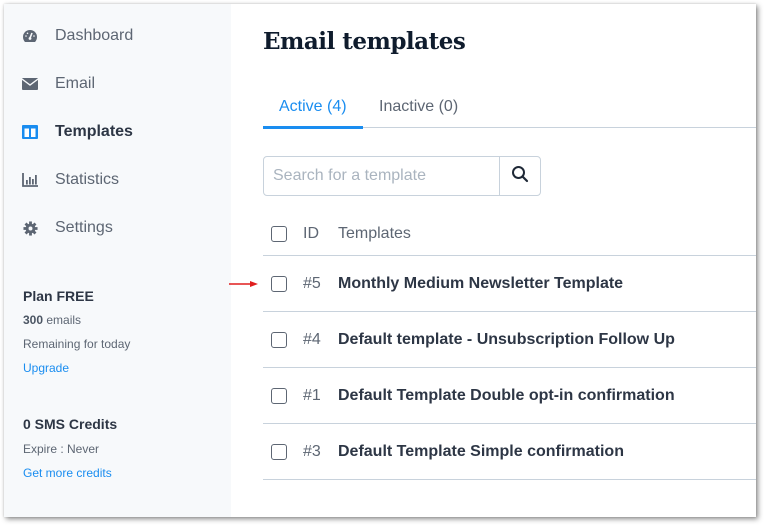 The height and width of the screenshot is (526, 765). I want to click on sidebar-item-email: Email, so click(58, 84).